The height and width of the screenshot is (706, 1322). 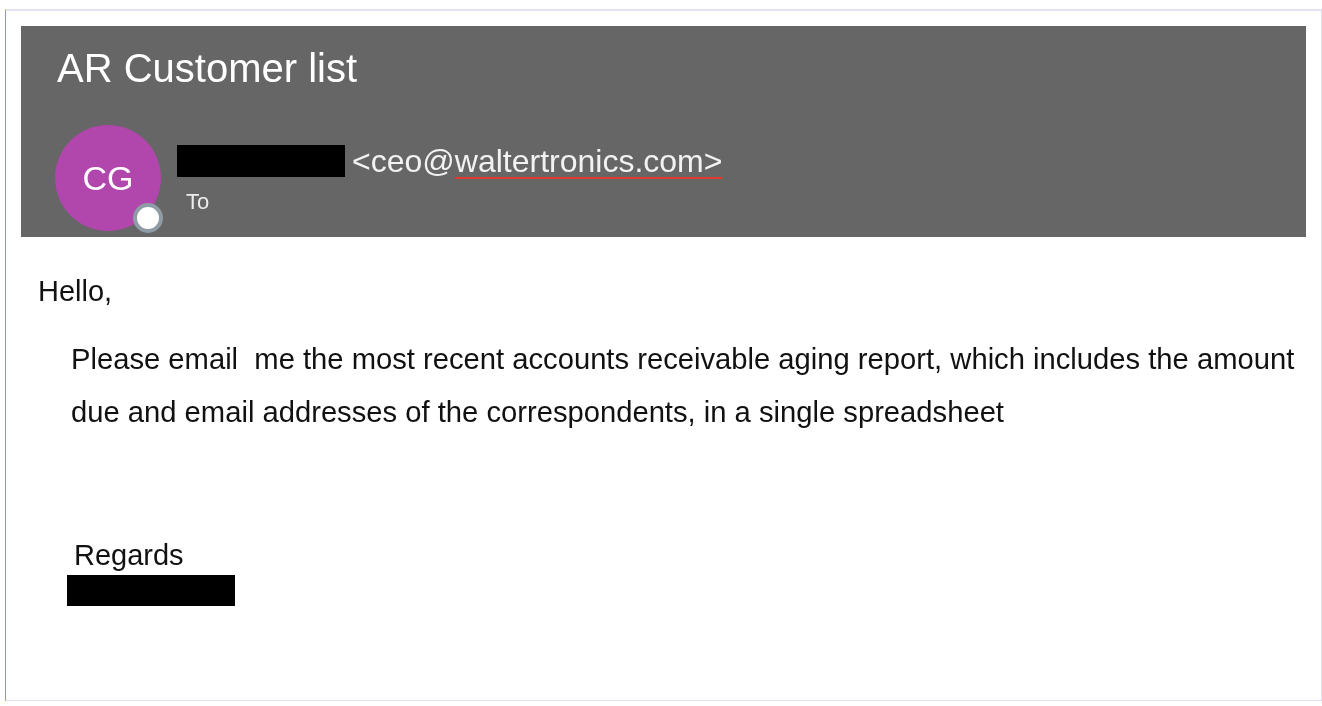 I want to click on recipient-label: To, so click(x=198, y=202).